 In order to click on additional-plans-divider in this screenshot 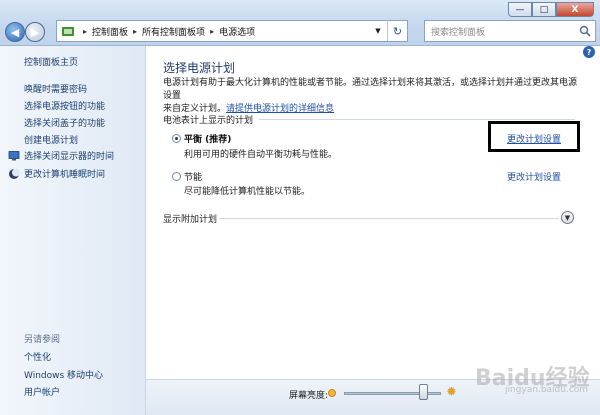, I will do `click(389, 218)`.